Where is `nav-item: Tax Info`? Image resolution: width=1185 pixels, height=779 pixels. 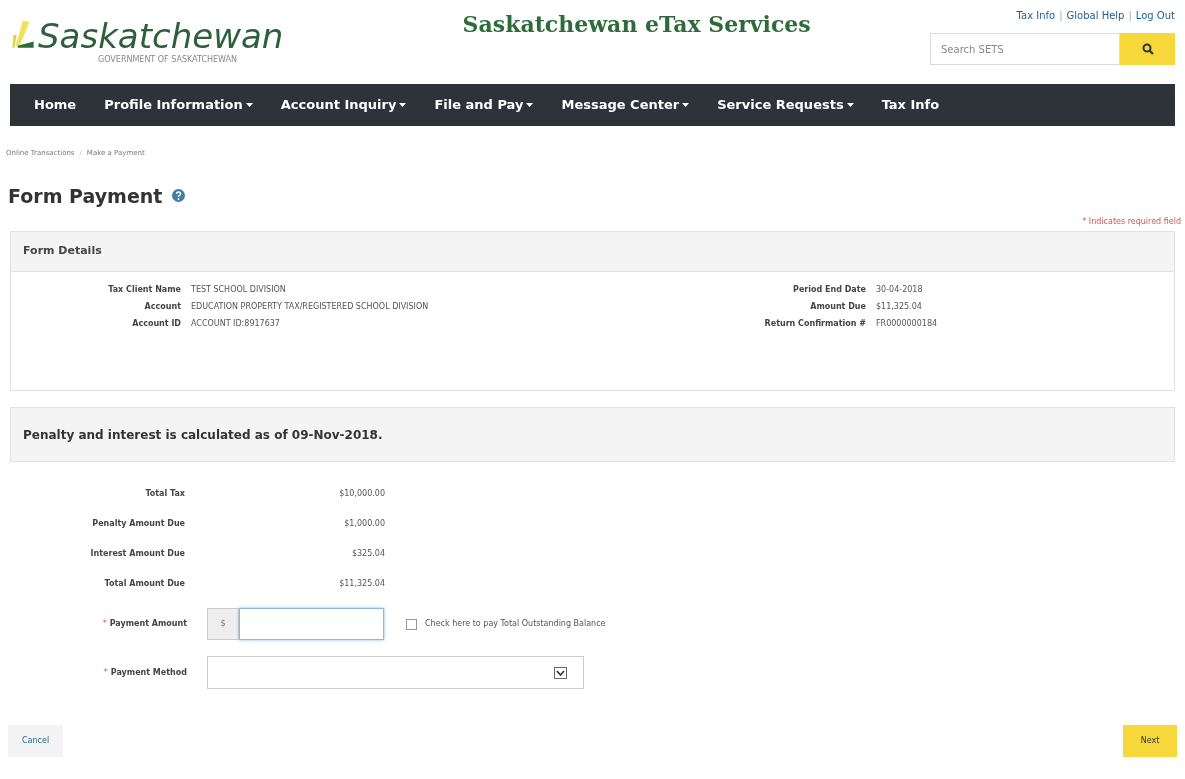
nav-item: Tax Info is located at coordinates (910, 105).